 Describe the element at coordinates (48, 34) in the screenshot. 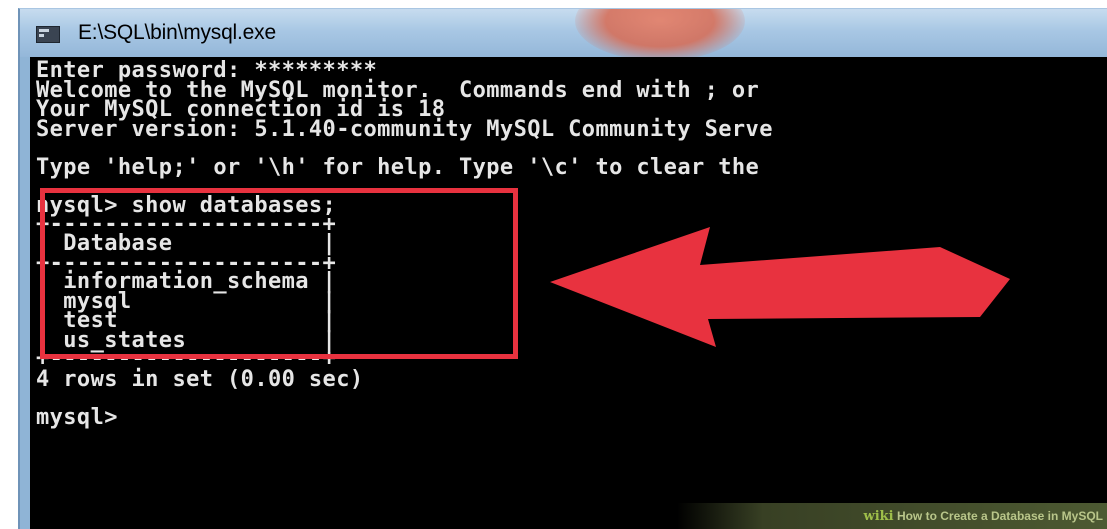

I see `console-icon` at that location.